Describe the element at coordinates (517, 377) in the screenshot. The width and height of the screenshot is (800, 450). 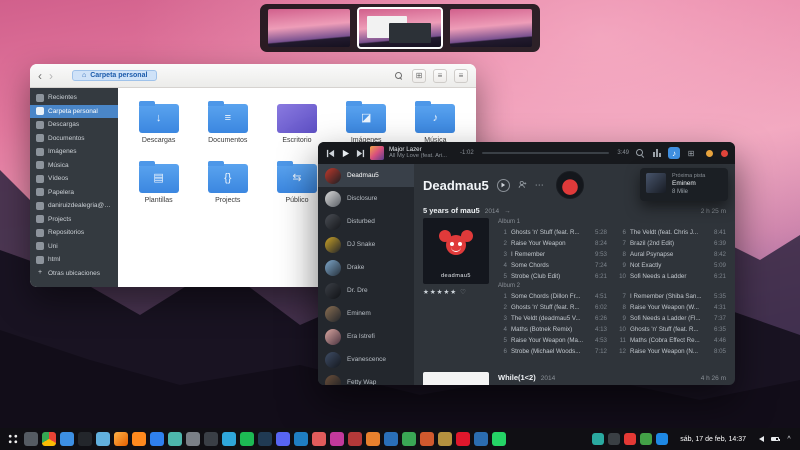
I see `next-album-title: While(1<2)` at that location.